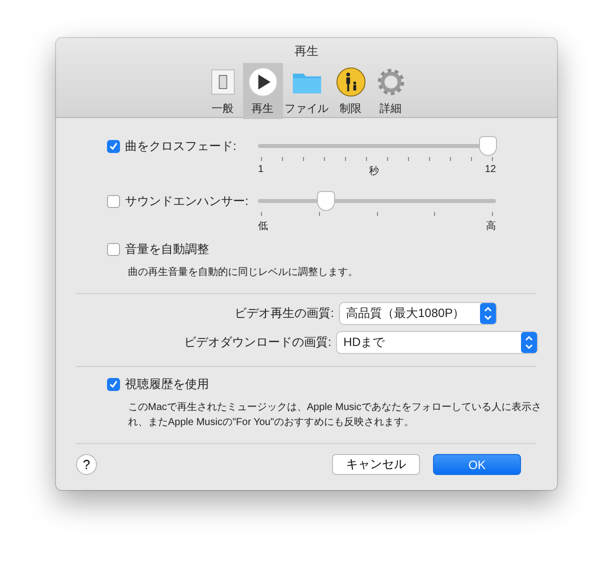  Describe the element at coordinates (491, 226) in the screenshot. I see `scale-label: 高` at that location.